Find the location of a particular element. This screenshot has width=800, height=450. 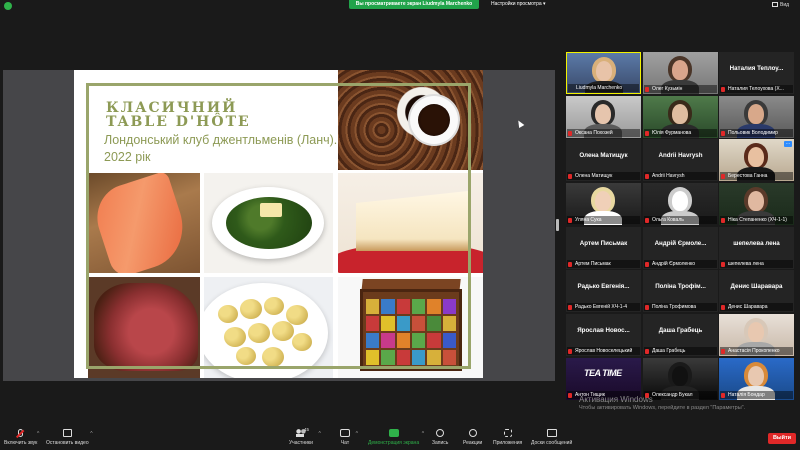

security-shield-icon is located at coordinates (8, 6).